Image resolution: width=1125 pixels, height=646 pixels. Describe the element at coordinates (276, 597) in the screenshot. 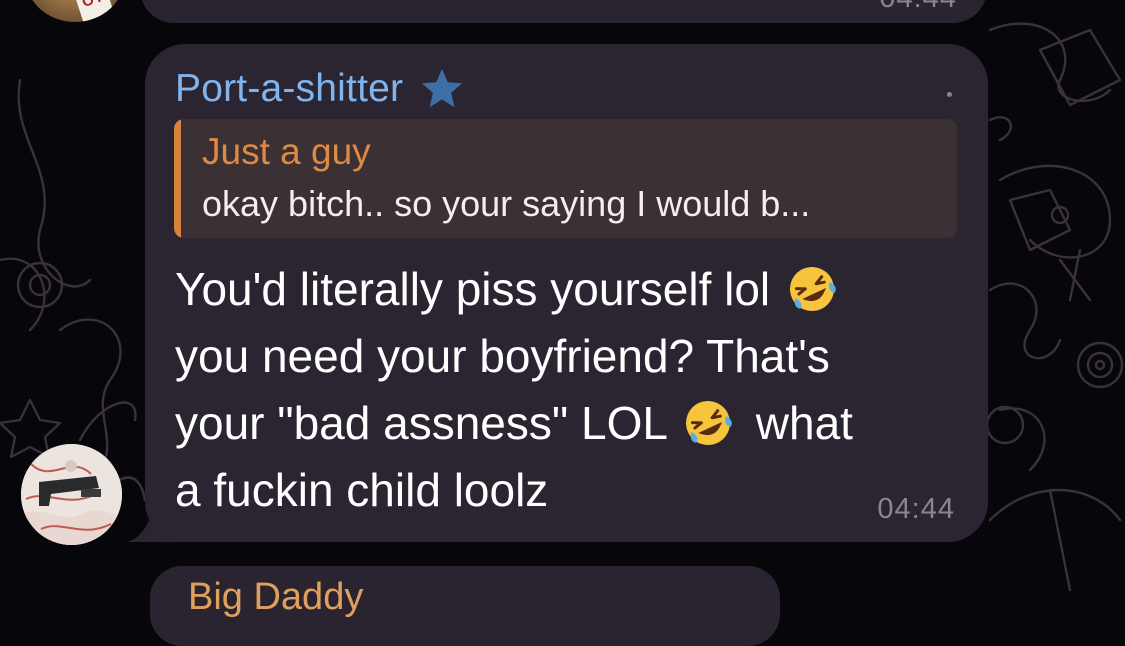

I see `next-sender-name: Big Daddy` at that location.